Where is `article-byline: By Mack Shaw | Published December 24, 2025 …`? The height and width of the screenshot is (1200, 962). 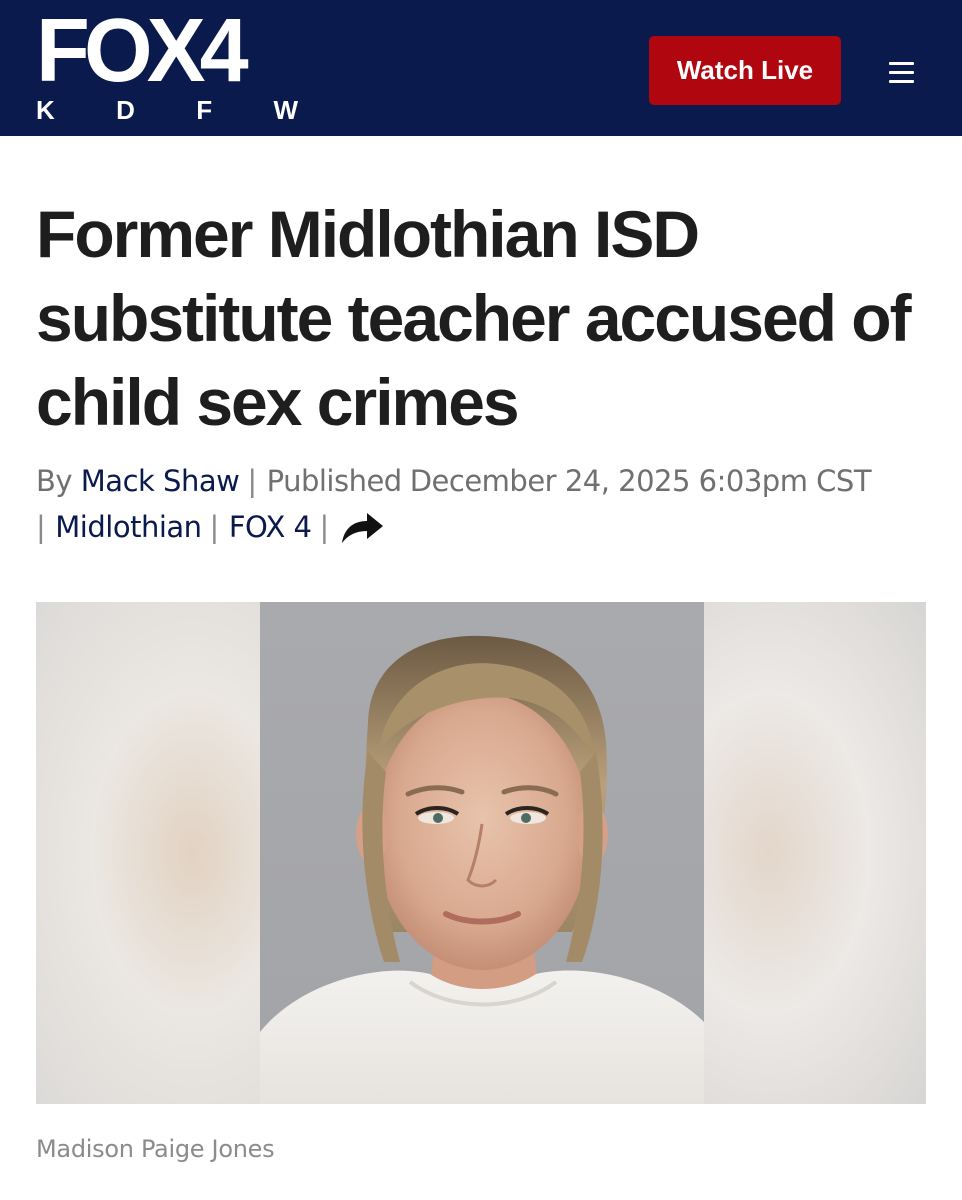 article-byline: By Mack Shaw | Published December 24, 2025 … is located at coordinates (486, 504).